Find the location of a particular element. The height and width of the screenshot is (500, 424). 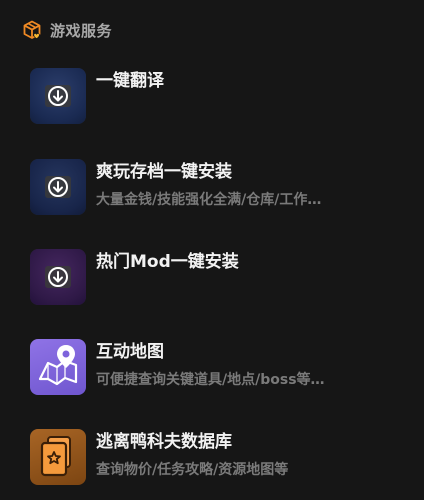

database-cards-icon is located at coordinates (55, 456).